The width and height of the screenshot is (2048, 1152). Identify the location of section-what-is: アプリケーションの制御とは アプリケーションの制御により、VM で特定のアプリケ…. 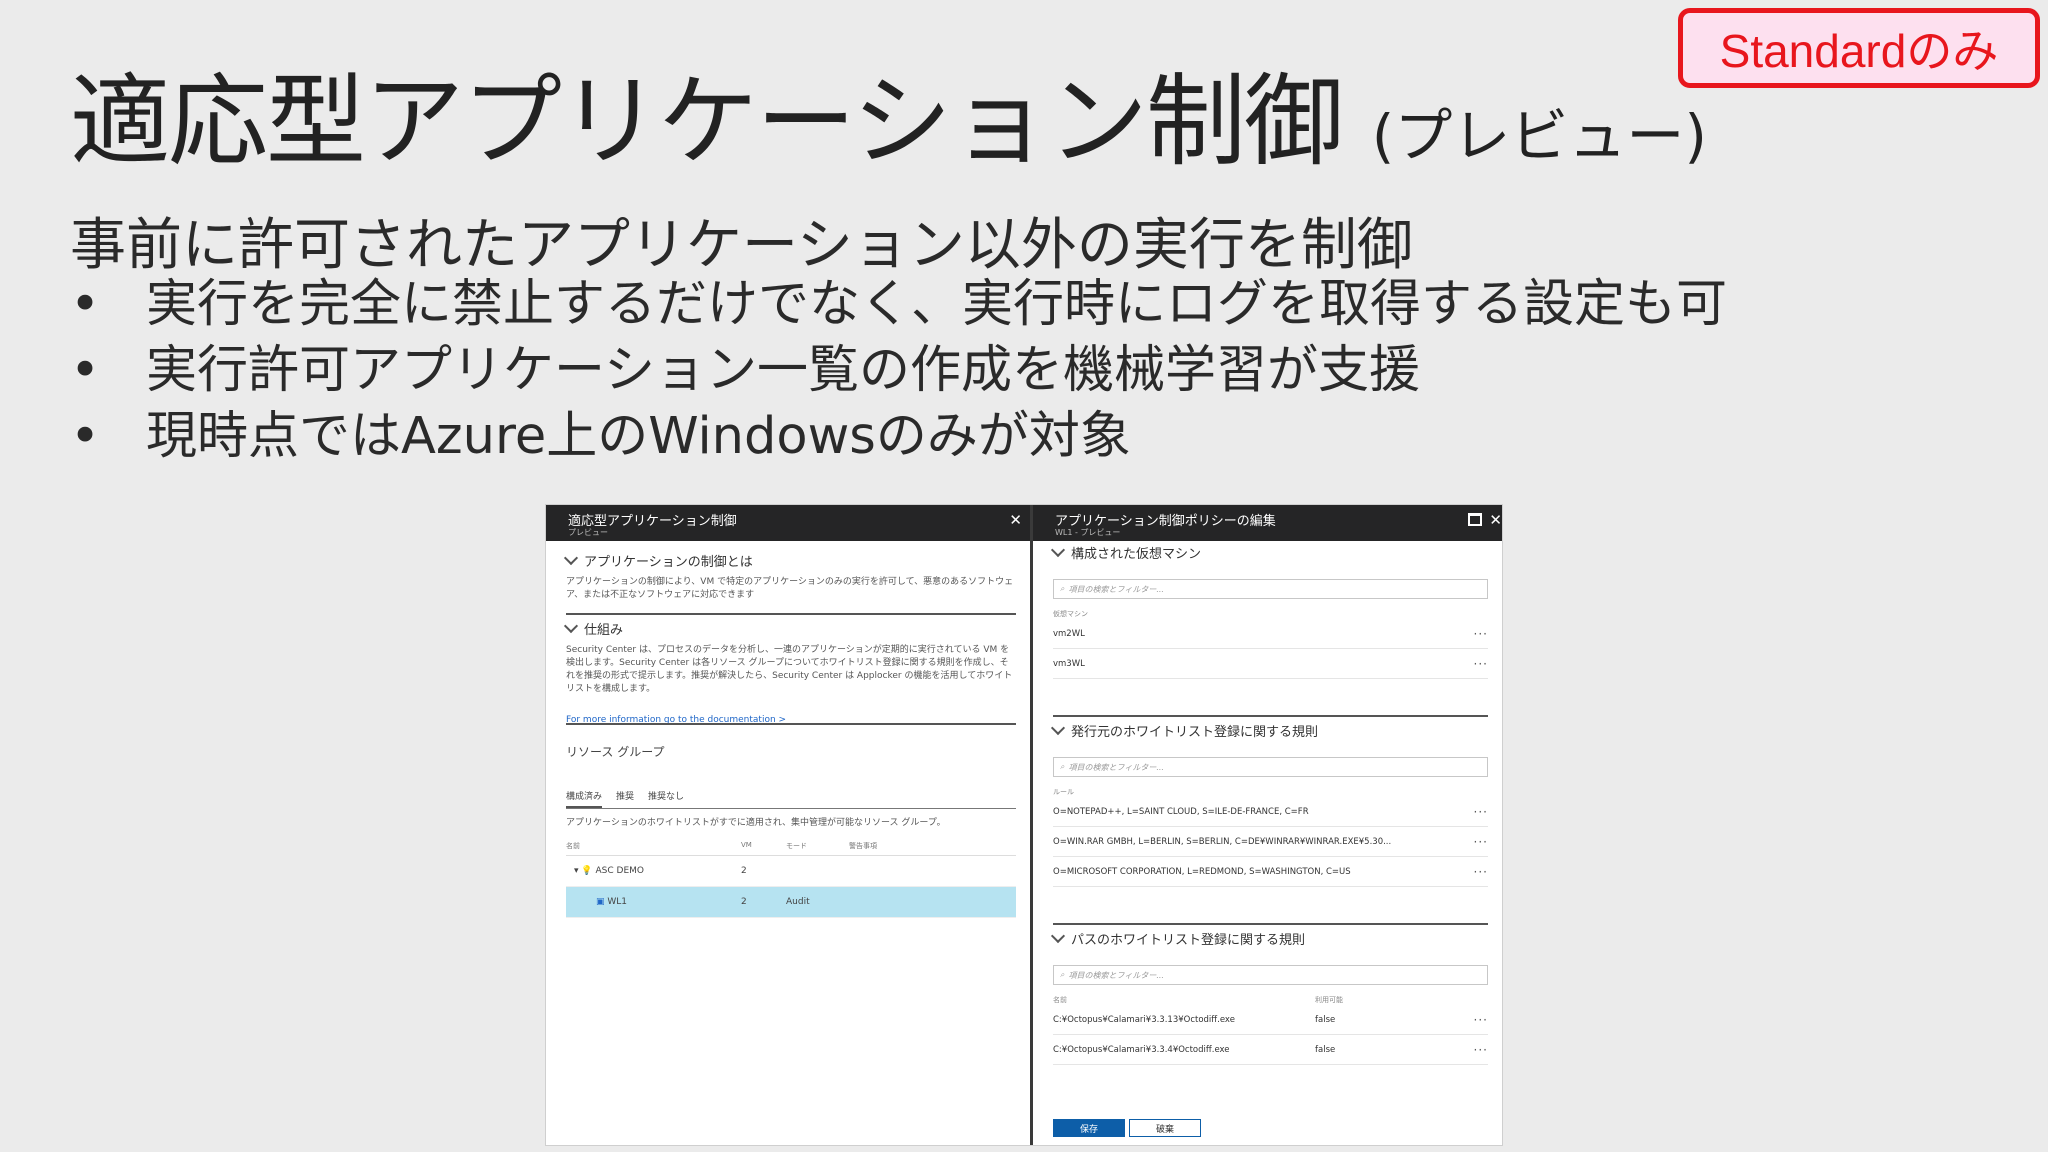
(789, 576).